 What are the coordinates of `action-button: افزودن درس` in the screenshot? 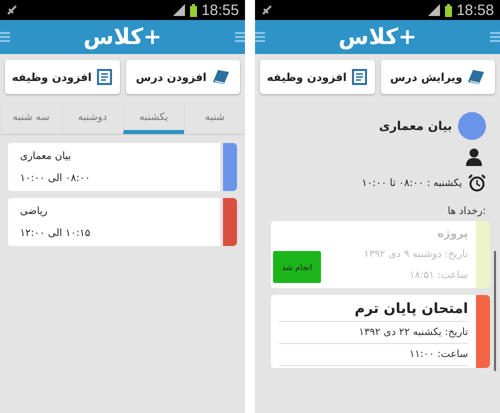 It's located at (183, 77).